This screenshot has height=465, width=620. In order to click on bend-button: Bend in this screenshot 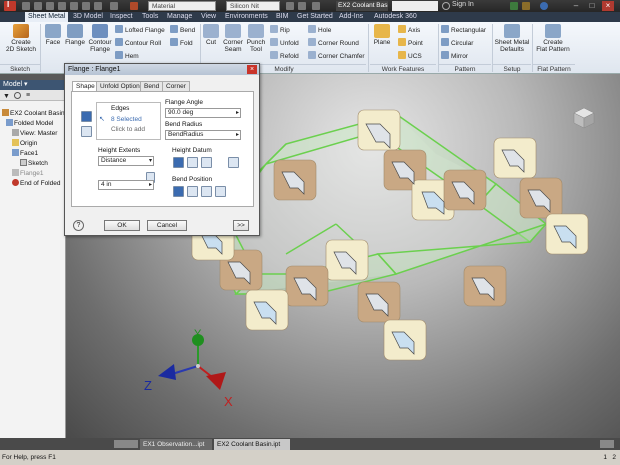, I will do `click(182, 30)`.